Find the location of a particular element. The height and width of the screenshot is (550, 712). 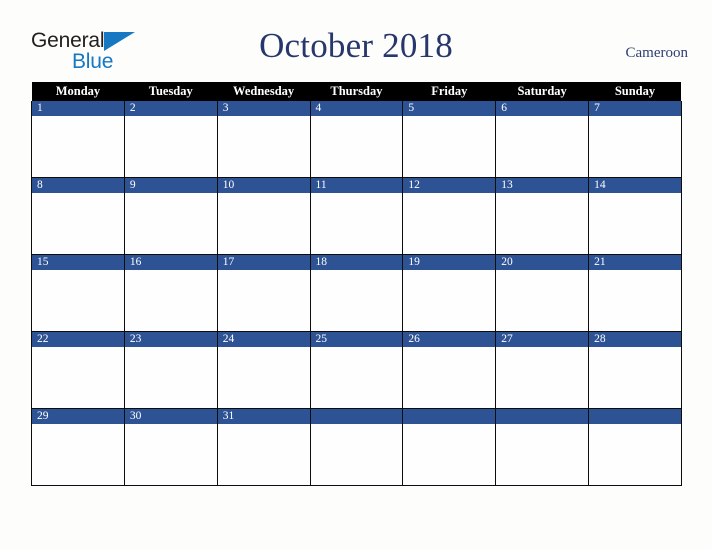

calendar-day-cell: 5 is located at coordinates (449, 139).